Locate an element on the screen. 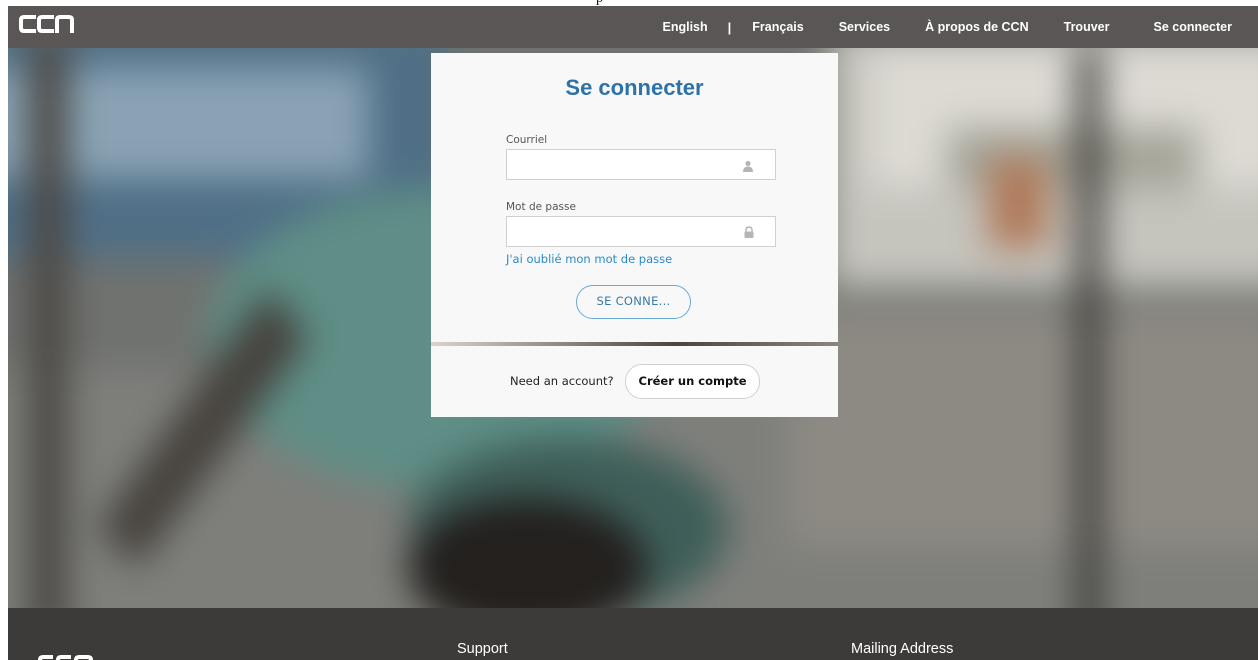 The height and width of the screenshot is (660, 1258). ccn-logo-icon is located at coordinates (47, 24).